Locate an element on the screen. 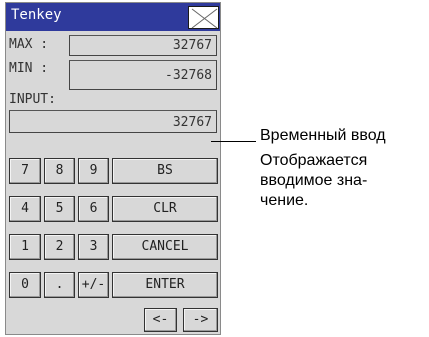 Image resolution: width=429 pixels, height=337 pixels. cursor-left-button: <- is located at coordinates (160, 320).